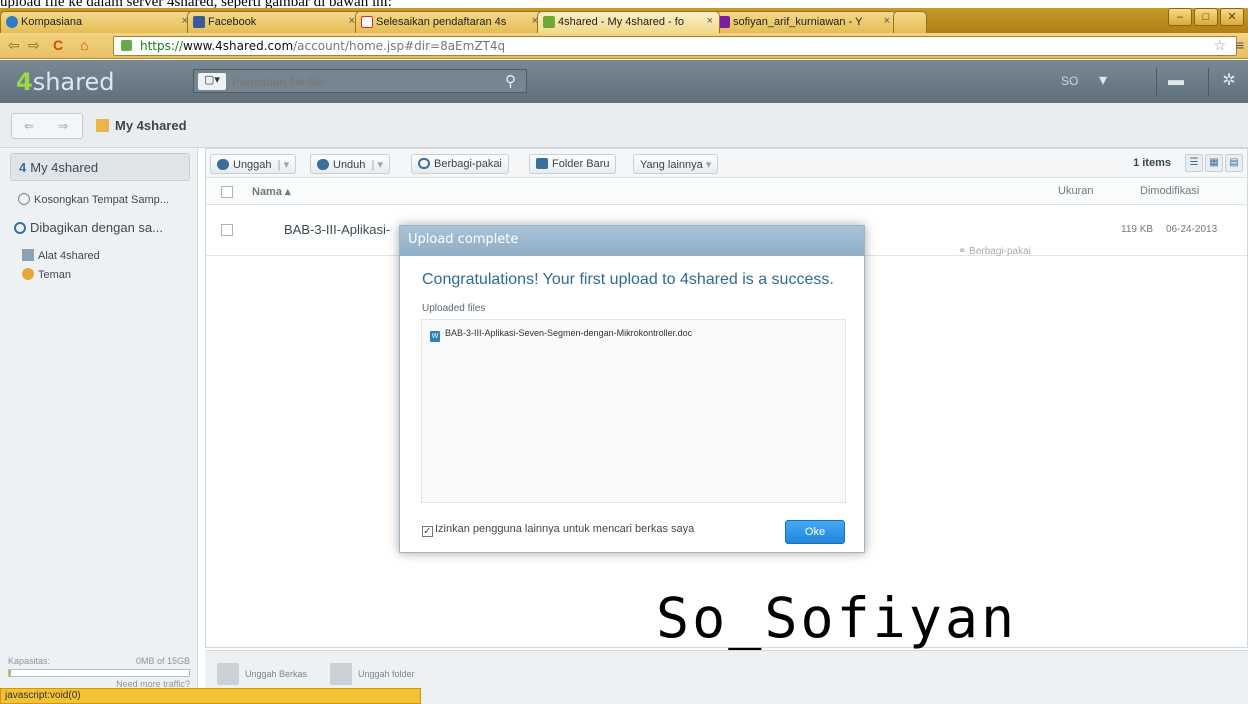  I want to click on row-share-link: ⚭ Berbagi-pakai, so click(994, 251).